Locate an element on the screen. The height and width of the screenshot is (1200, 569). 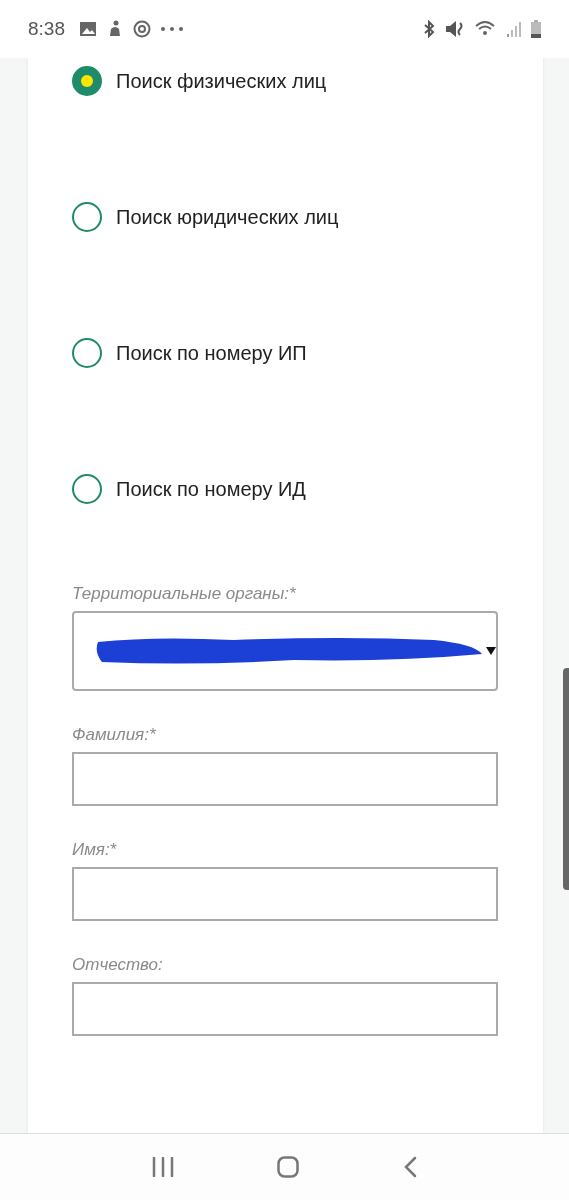
field-label: Фамилия:* is located at coordinates (114, 735).